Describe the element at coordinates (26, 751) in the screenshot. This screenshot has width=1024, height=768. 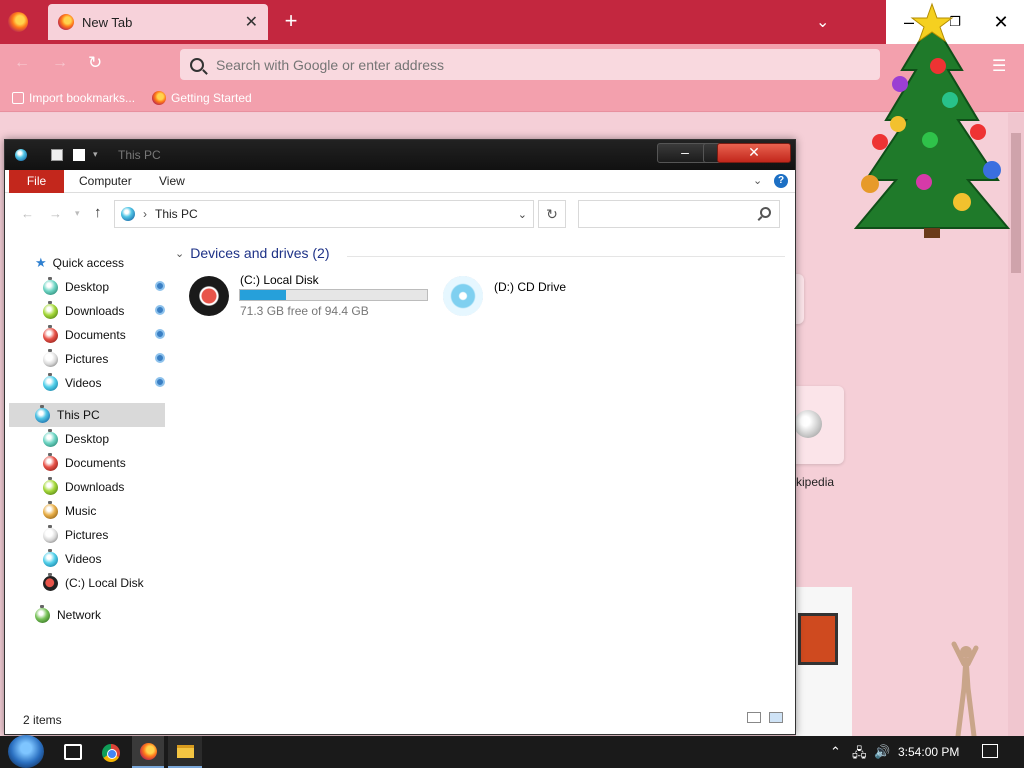
I see `start-button` at that location.